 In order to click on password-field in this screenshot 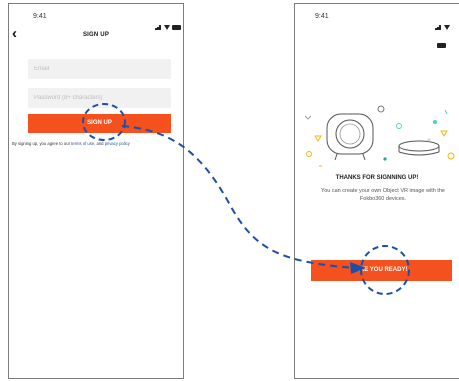, I will do `click(99, 98)`.